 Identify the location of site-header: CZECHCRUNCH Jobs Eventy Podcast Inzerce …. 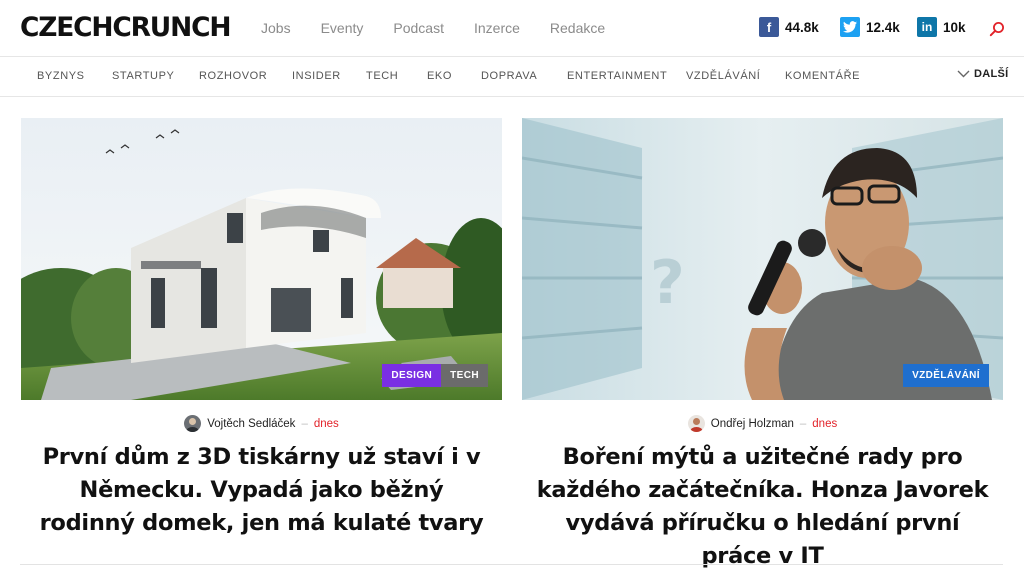
(512, 28).